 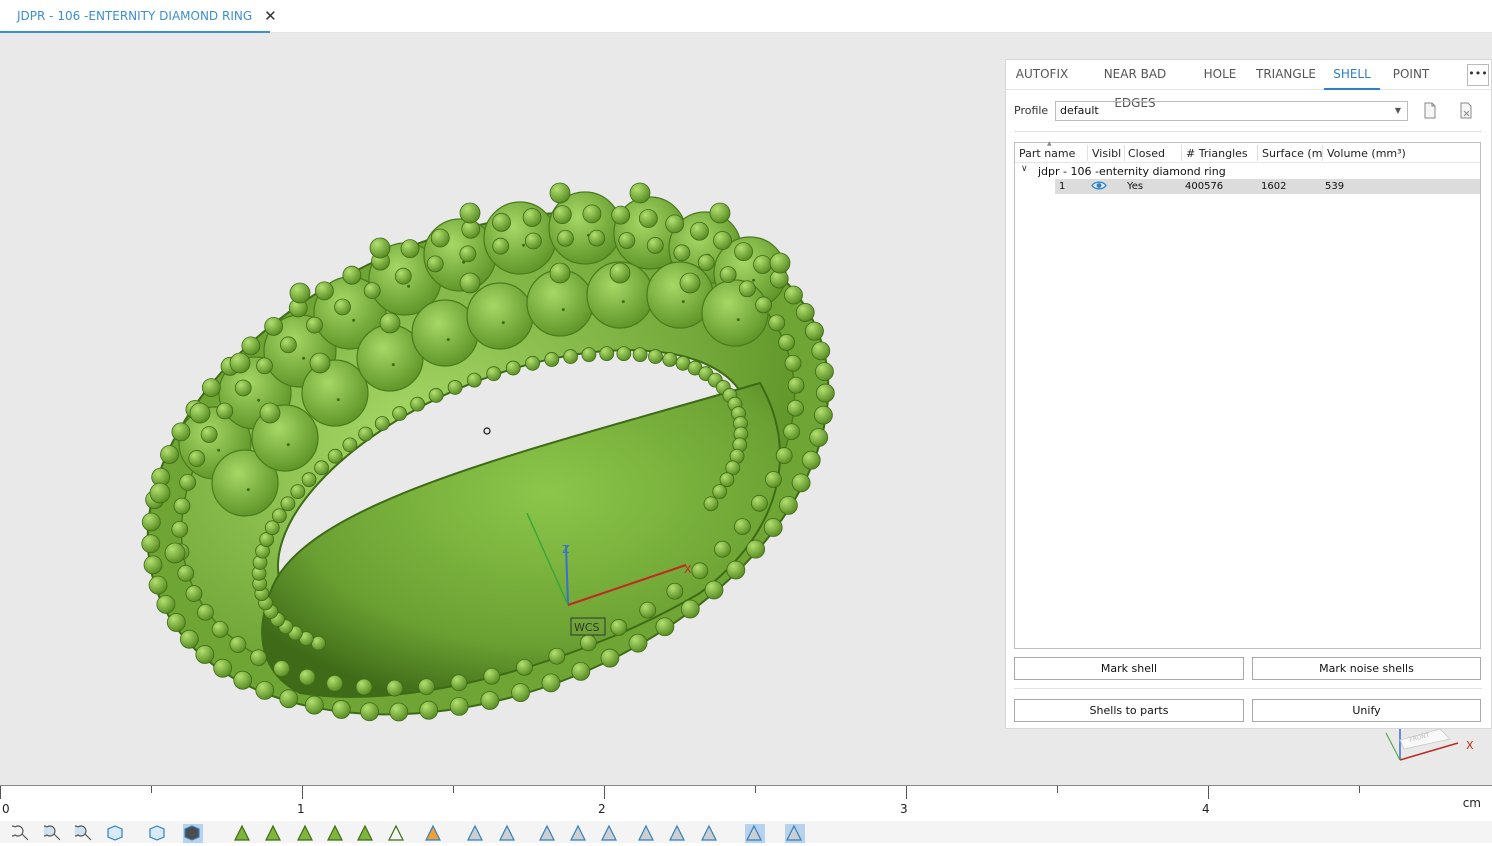 What do you see at coordinates (566, 549) in the screenshot?
I see `z-axis-label: Z` at bounding box center [566, 549].